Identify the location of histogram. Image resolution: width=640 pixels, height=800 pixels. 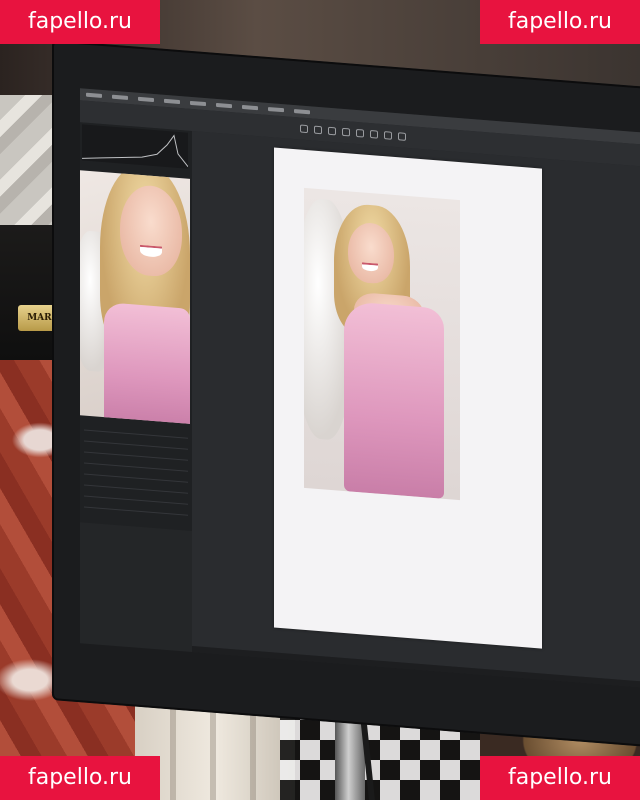
(135, 146).